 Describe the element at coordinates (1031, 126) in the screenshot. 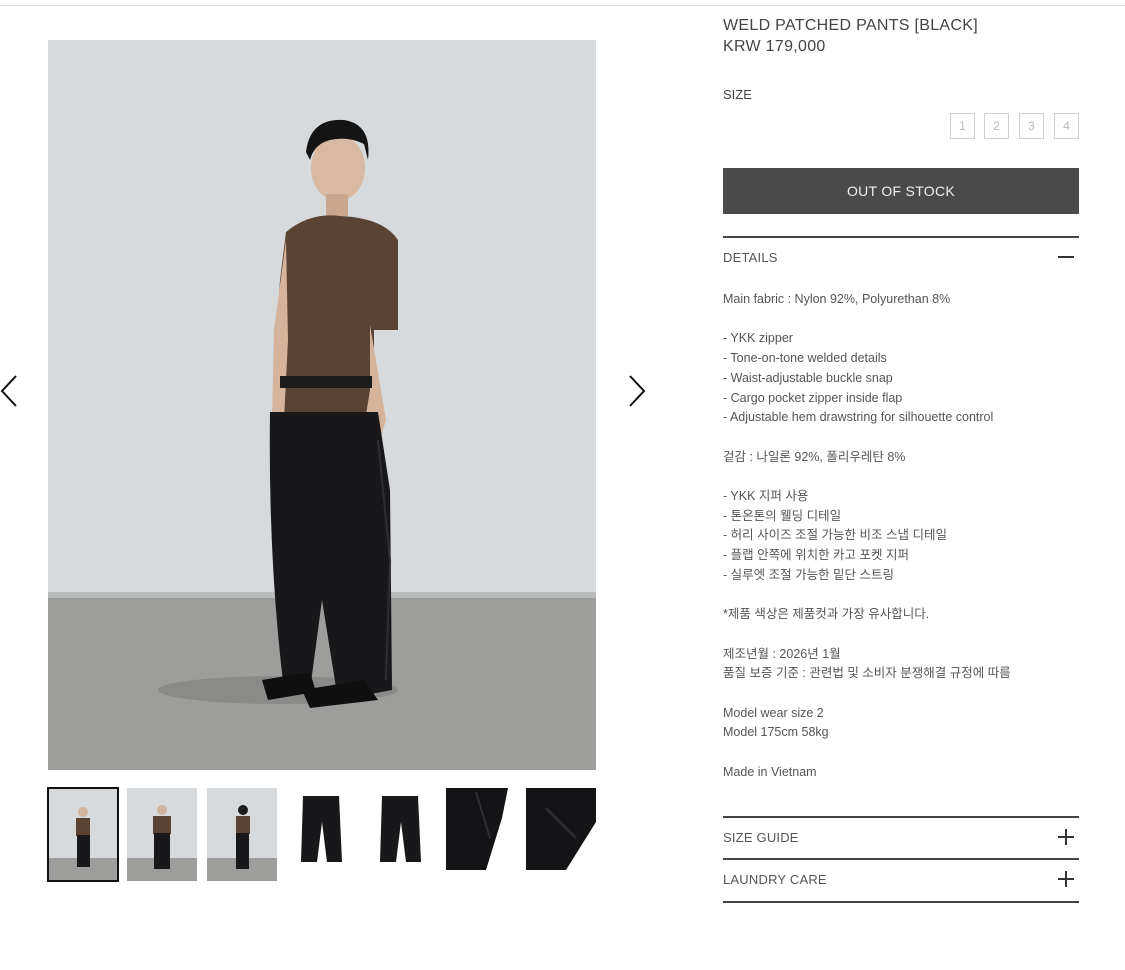

I see `size-option-3: 3` at that location.